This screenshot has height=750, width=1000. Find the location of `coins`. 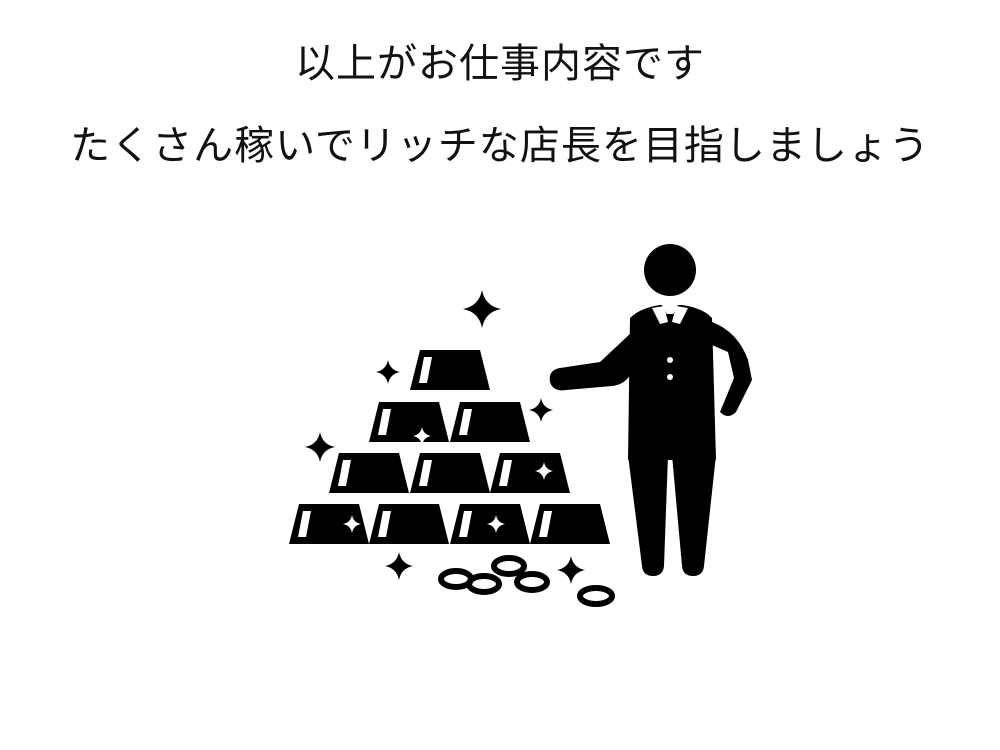

coins is located at coordinates (526, 581).